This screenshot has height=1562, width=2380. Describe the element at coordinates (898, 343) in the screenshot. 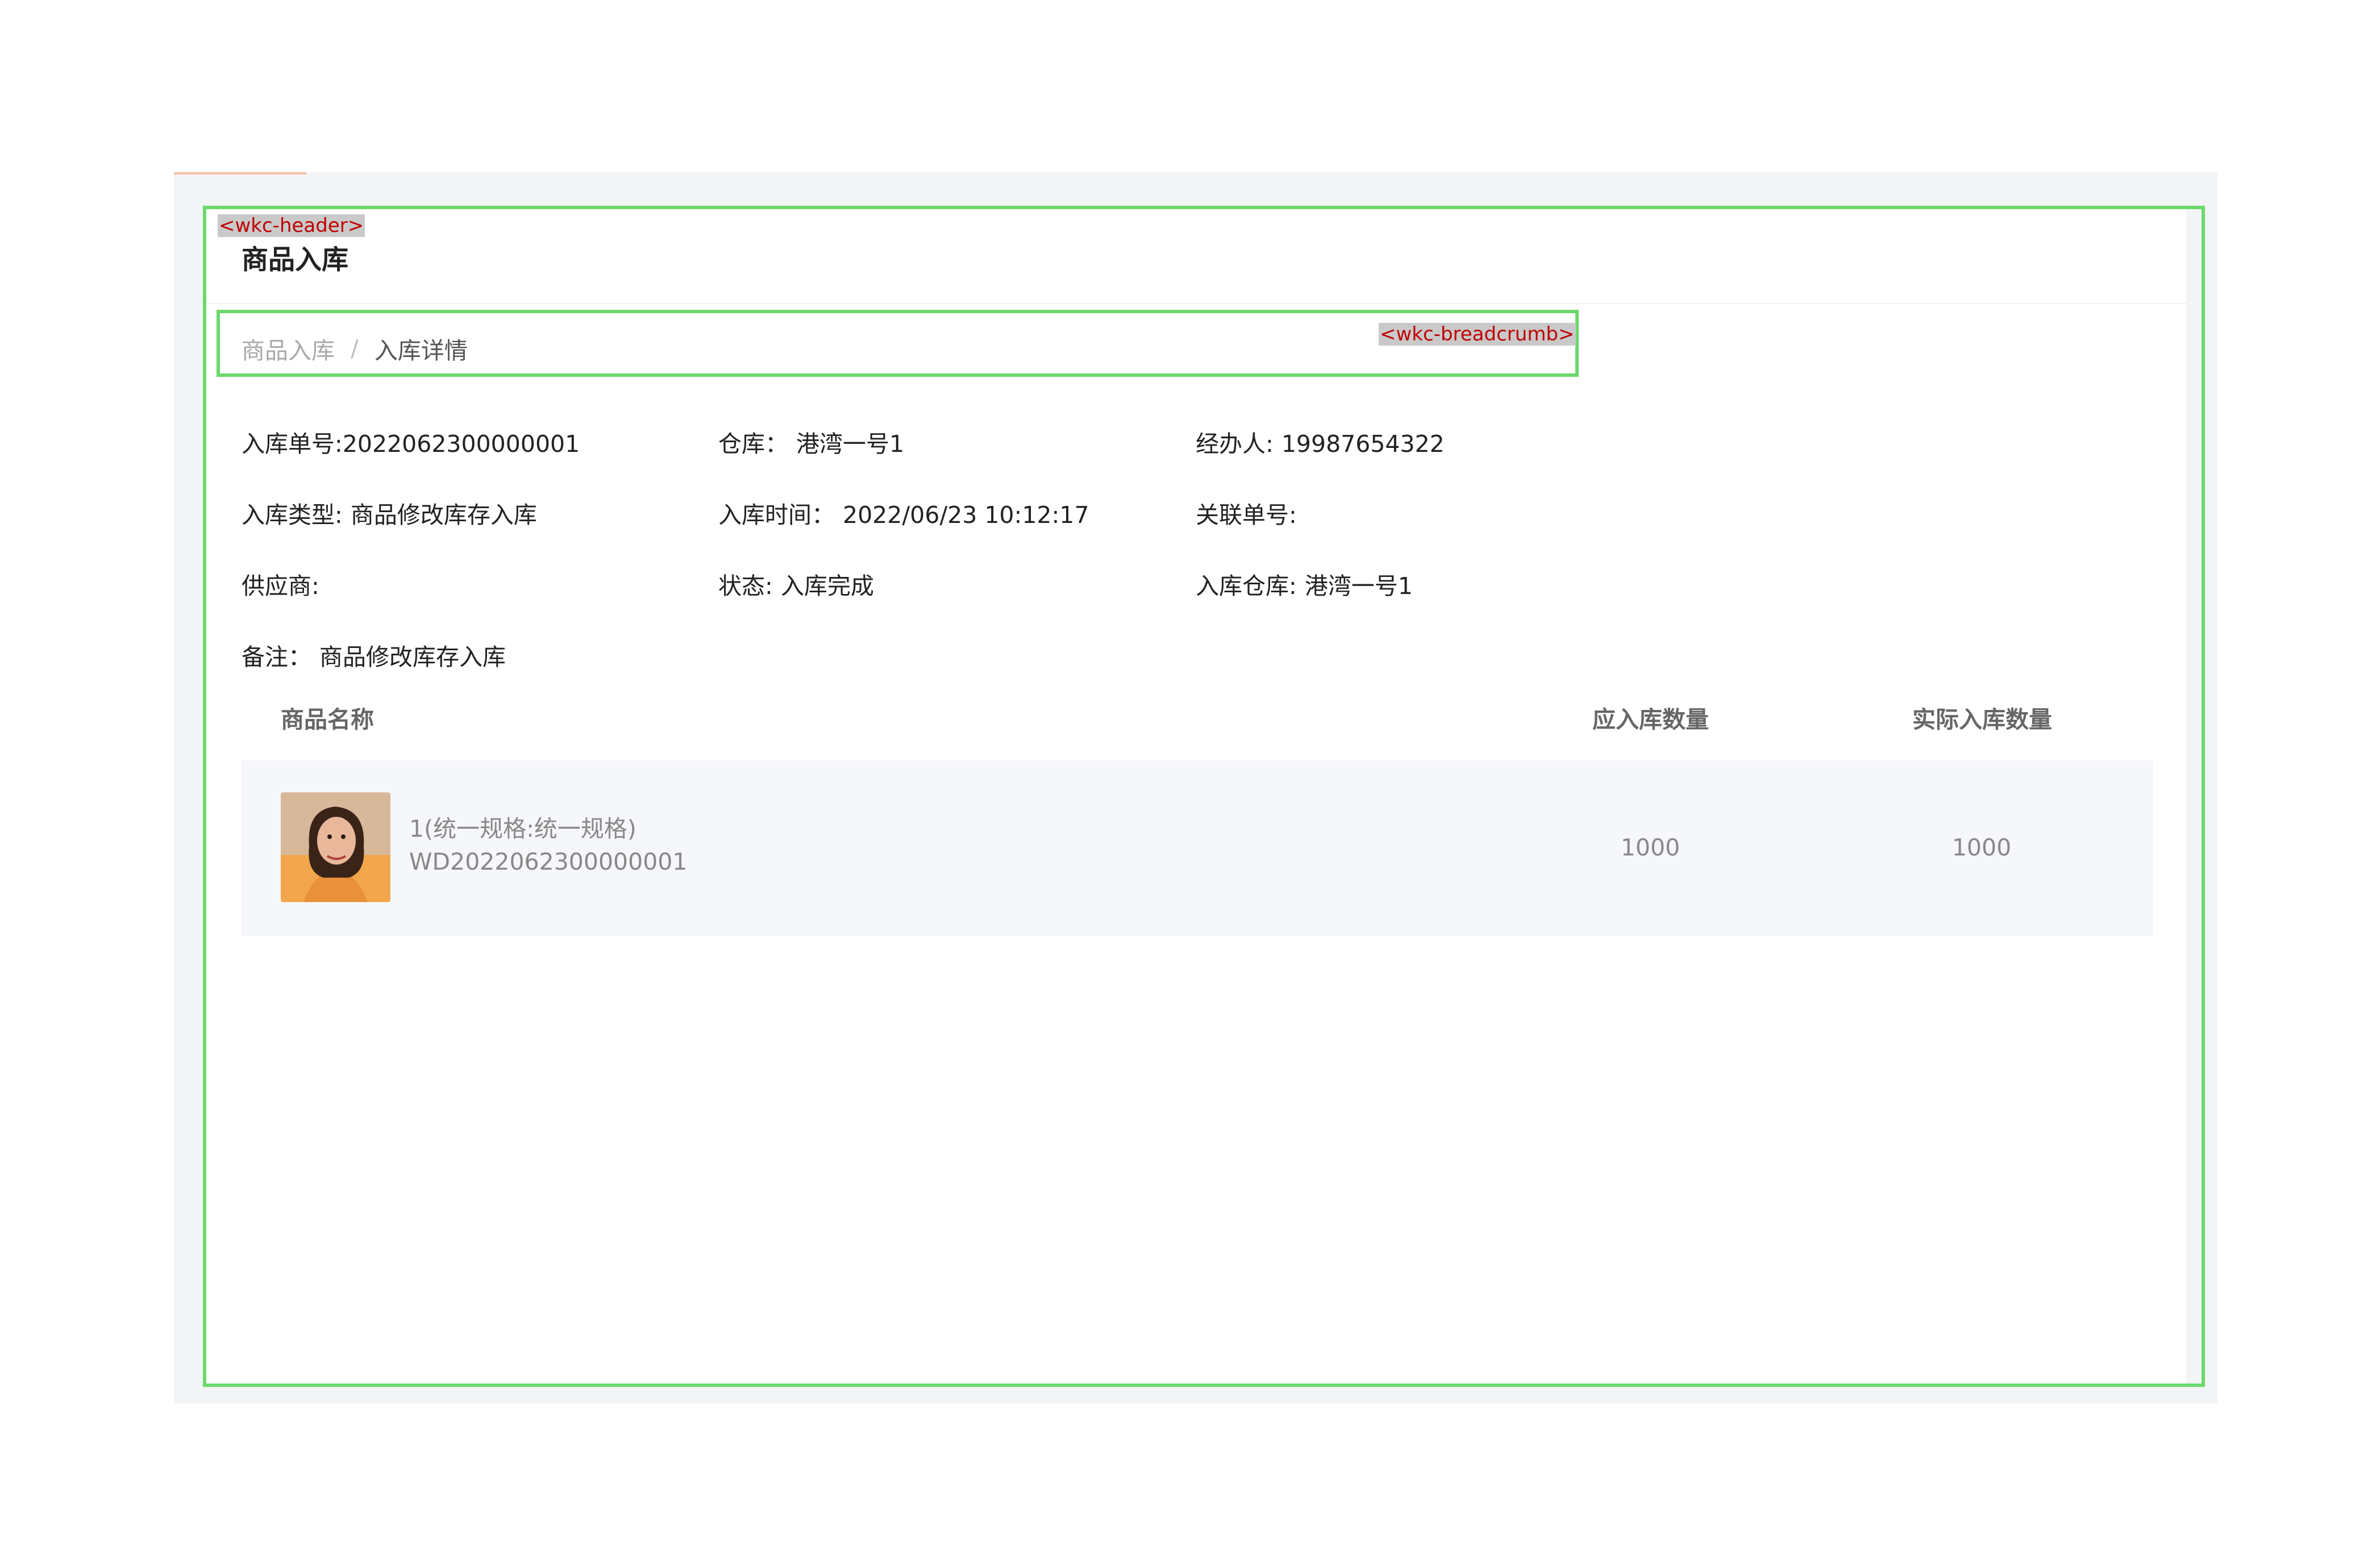

I see `breadcrumb-annotation-outline` at that location.